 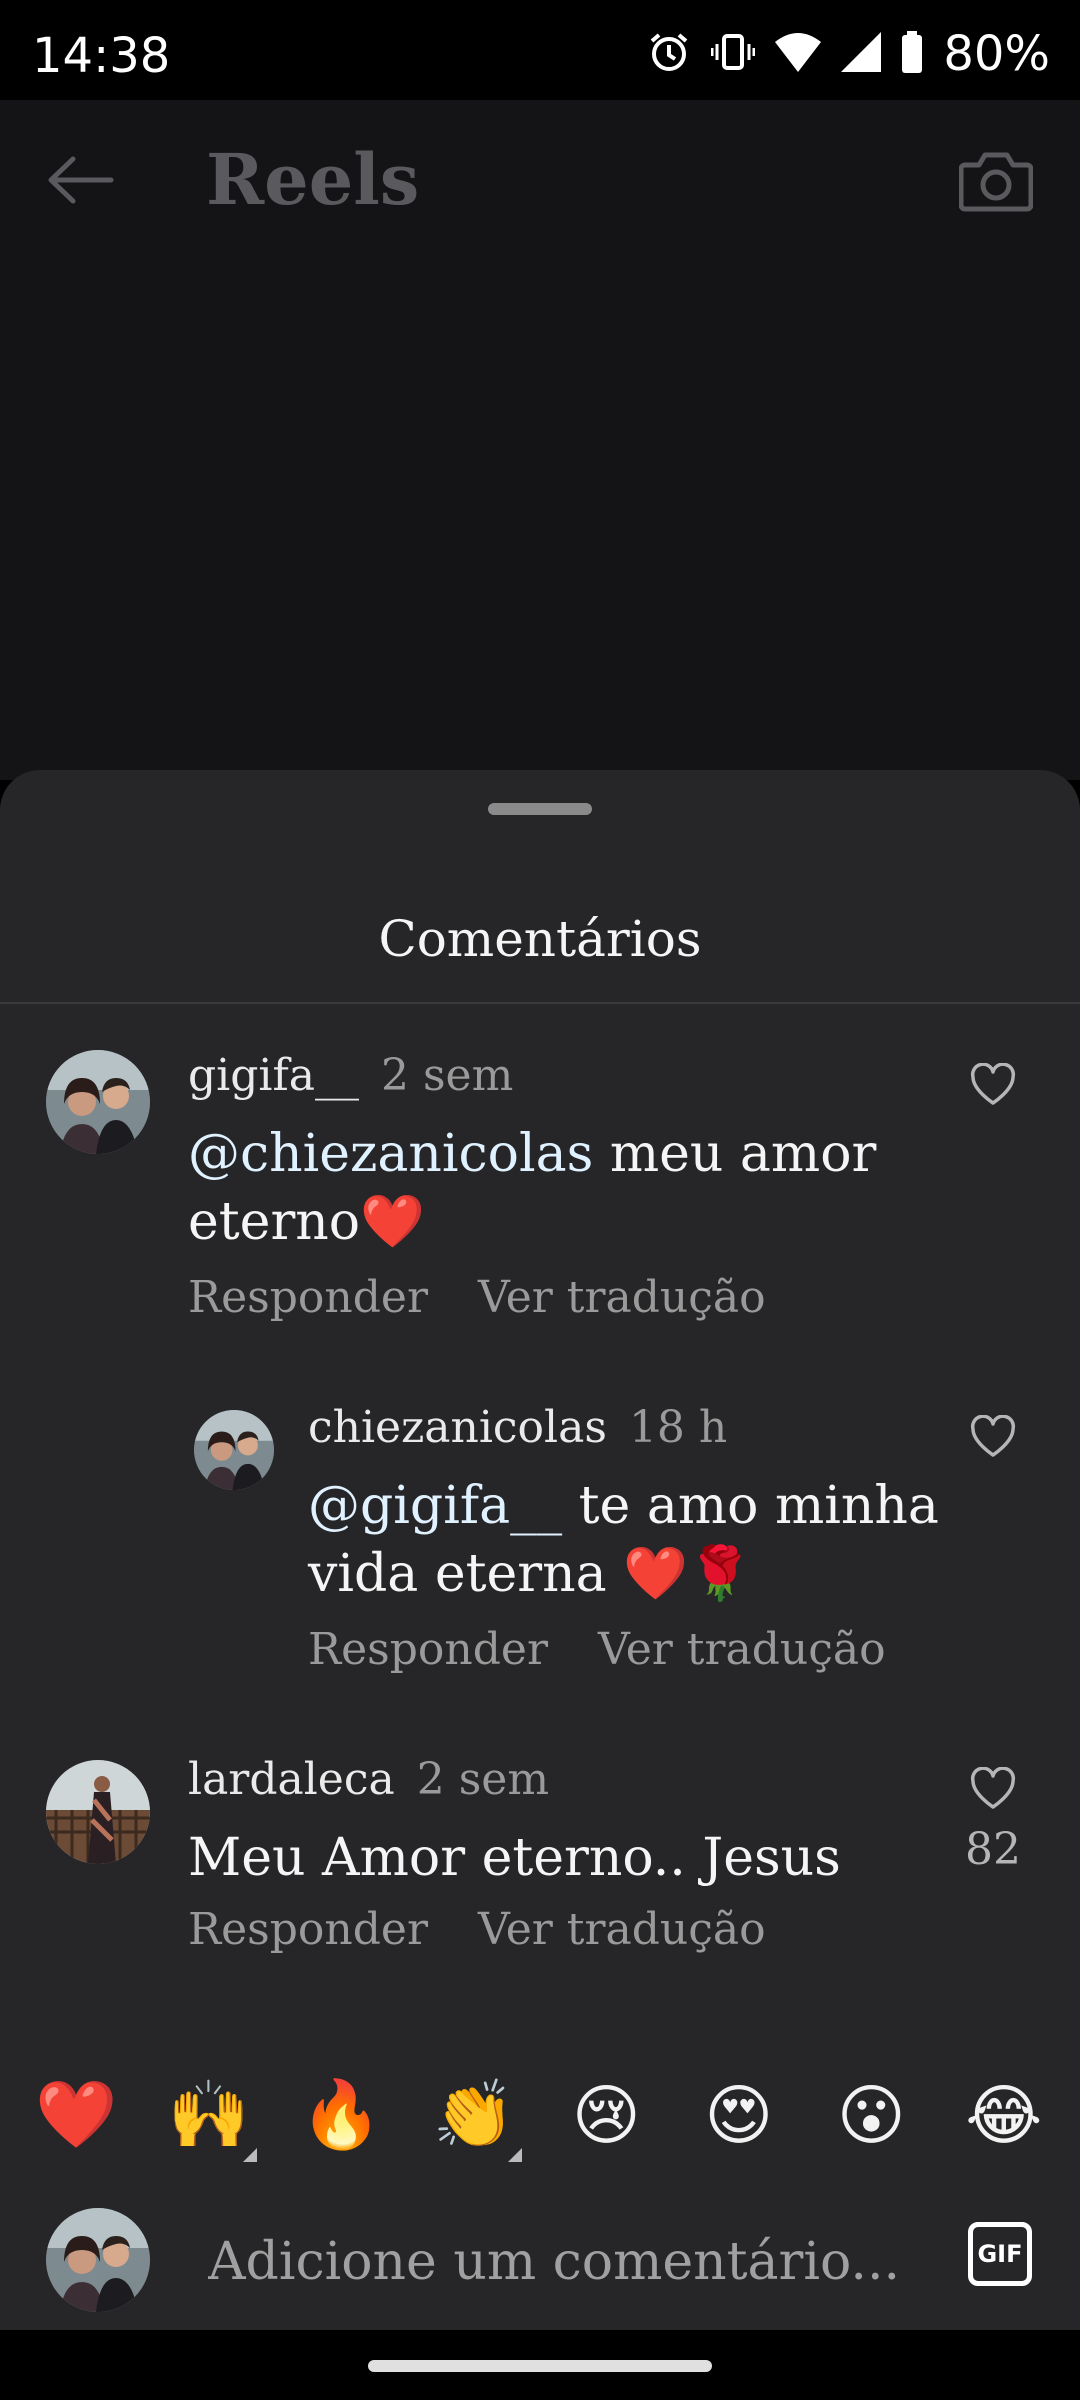 I want to click on emoji-crying: 😢, so click(x=606, y=2115).